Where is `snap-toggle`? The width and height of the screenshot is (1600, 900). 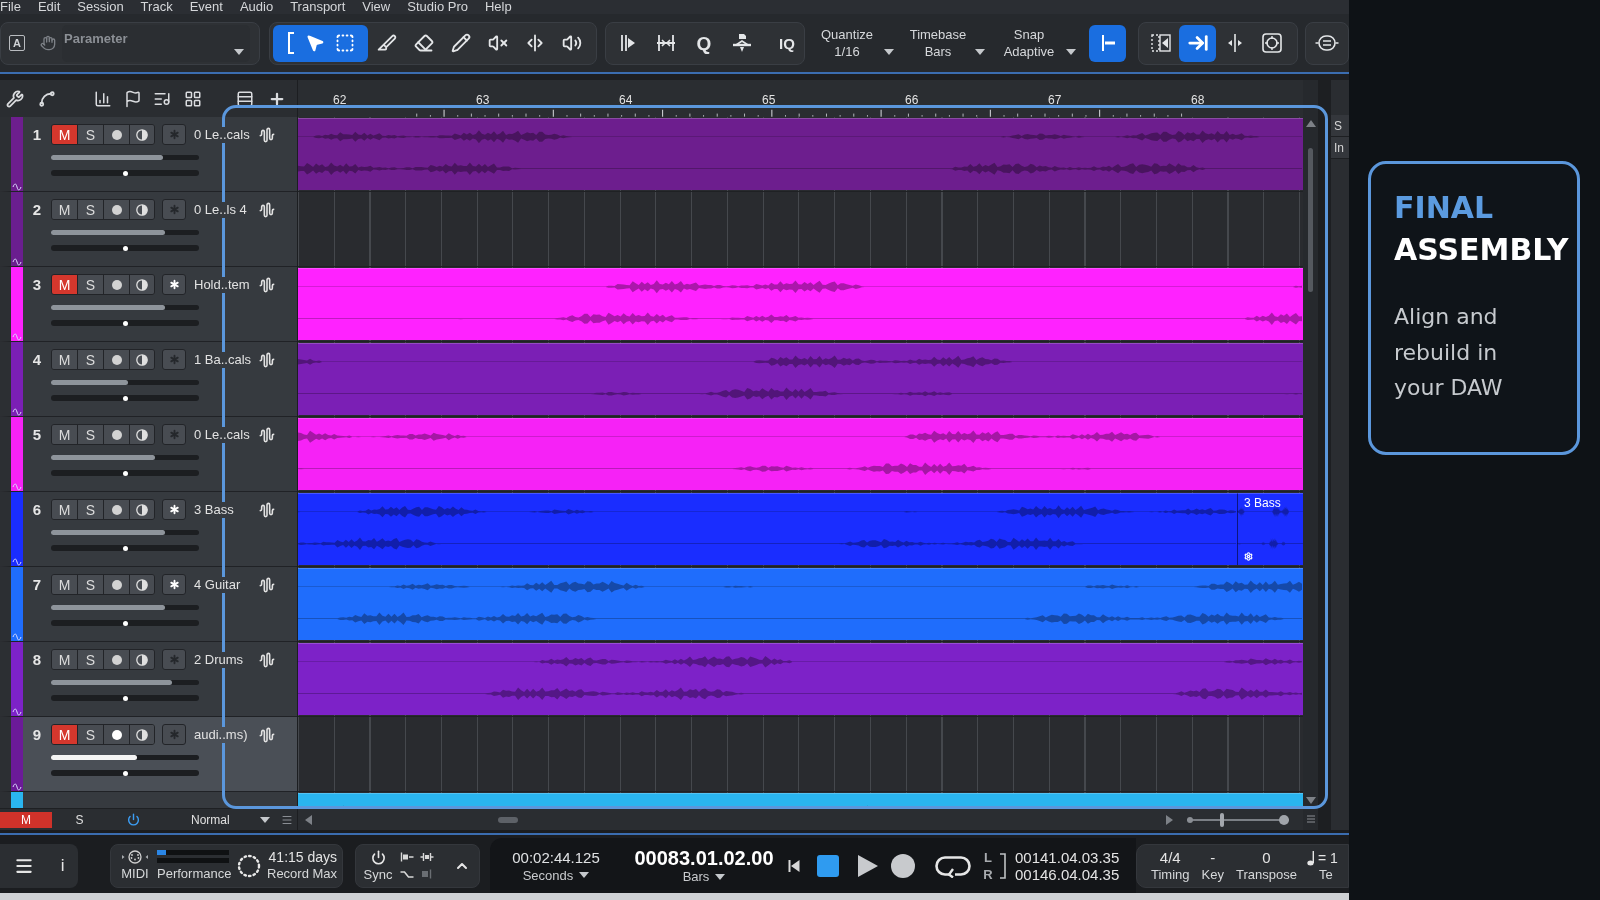 snap-toggle is located at coordinates (1107, 43).